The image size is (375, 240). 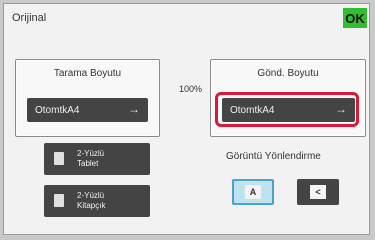 I want to click on ratio-text: 100%, so click(x=191, y=89).